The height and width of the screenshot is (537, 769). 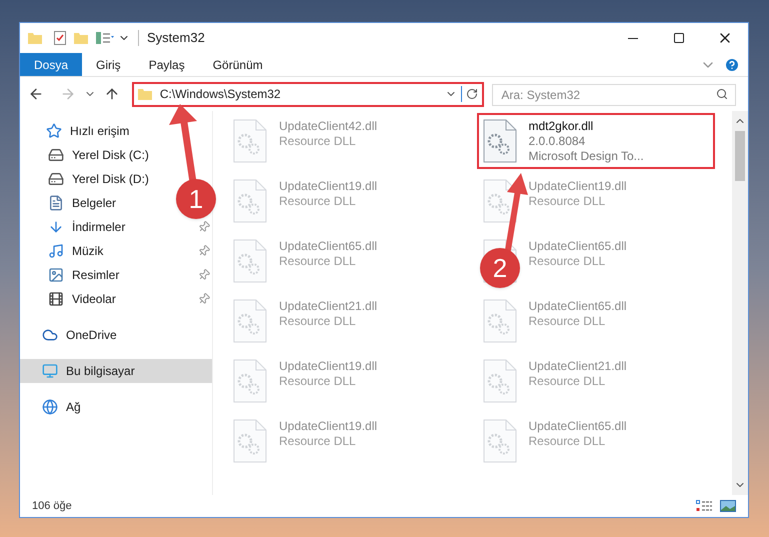 What do you see at coordinates (704, 506) in the screenshot?
I see `details-view-icon` at bounding box center [704, 506].